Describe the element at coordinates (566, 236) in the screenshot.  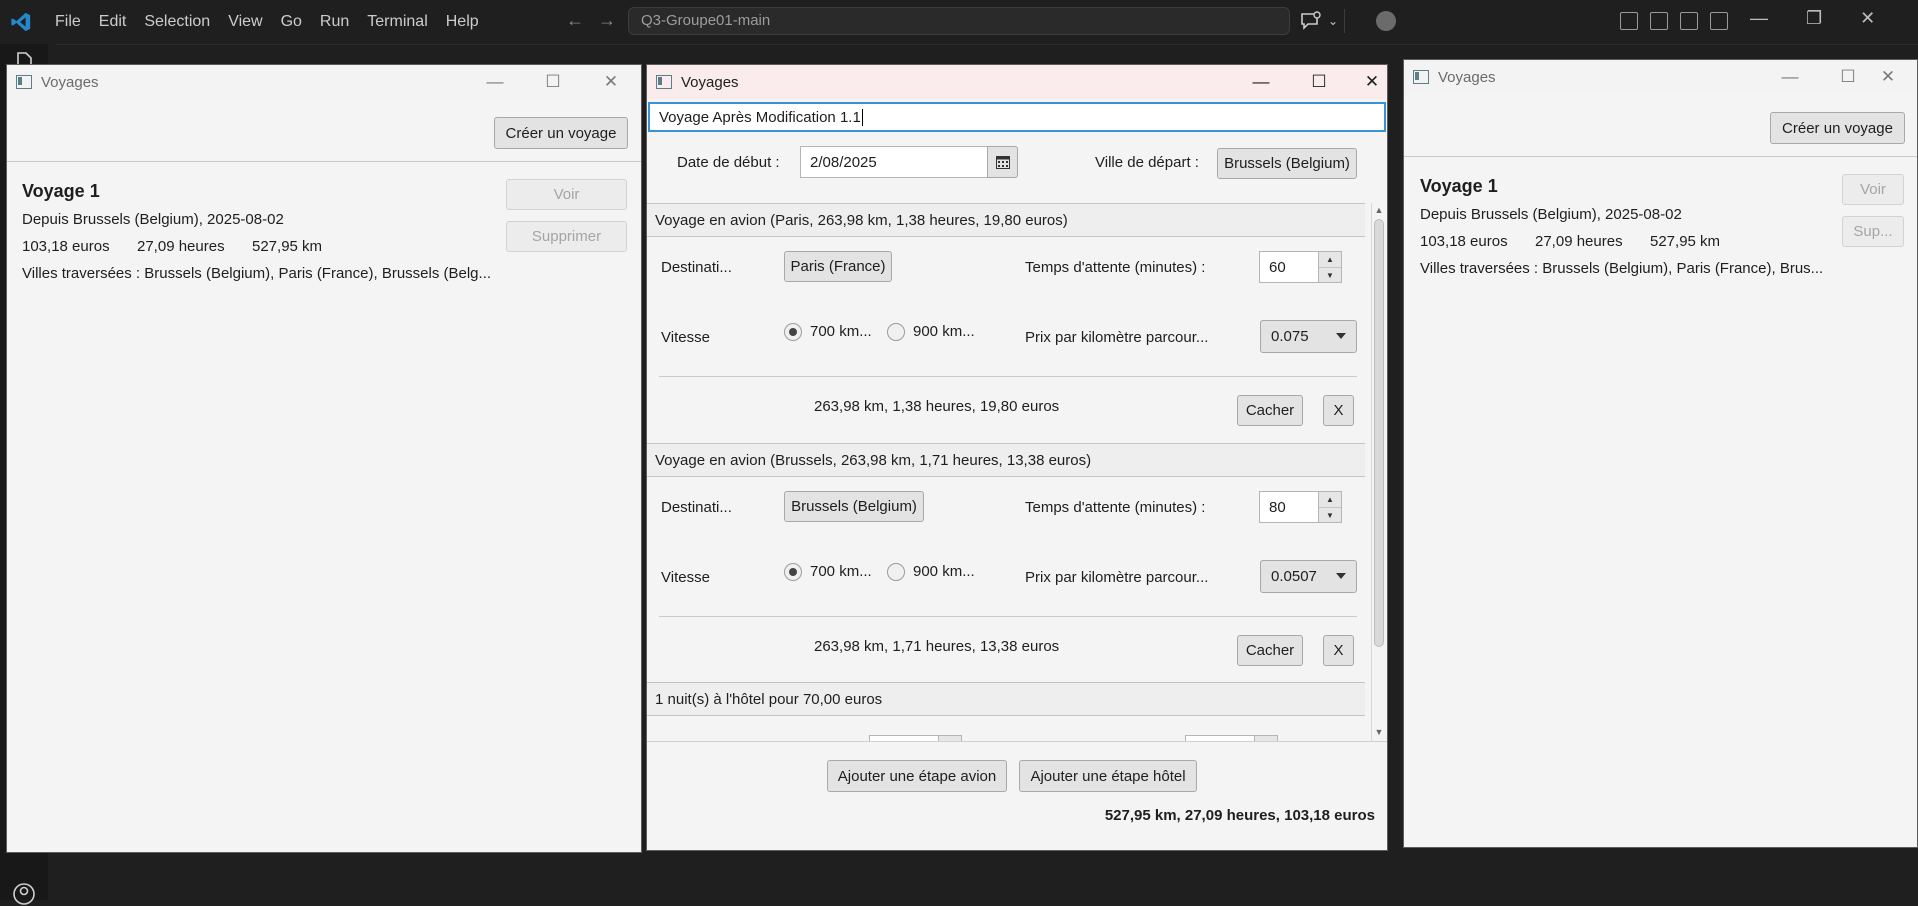
I see `delete-trip-button: Supprimer` at that location.